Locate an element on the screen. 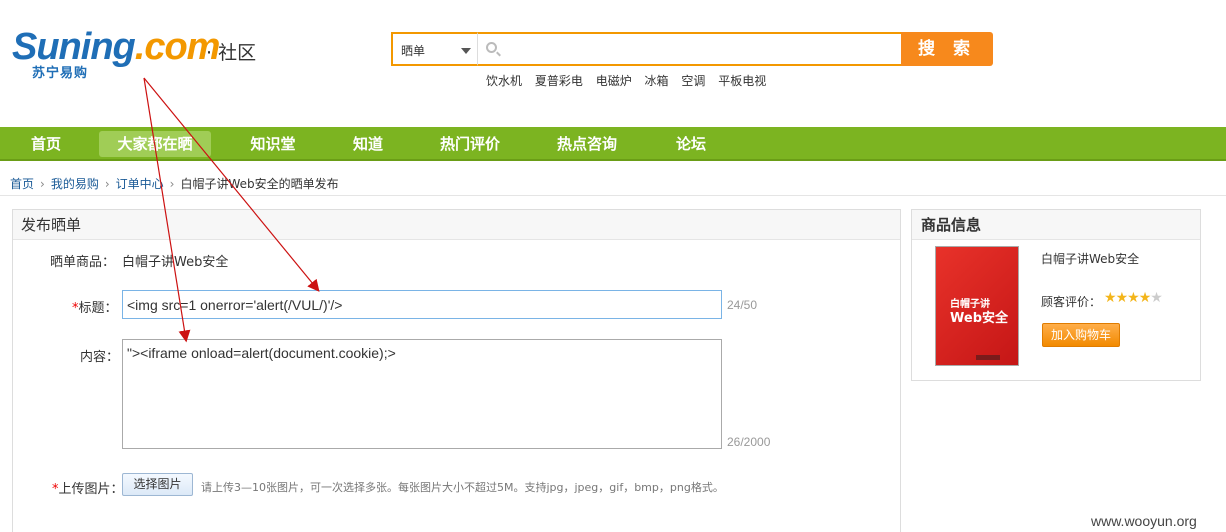 This screenshot has height=532, width=1226. title-input: <img src=1 onerror='alert(/VUL/)'/> is located at coordinates (422, 304).